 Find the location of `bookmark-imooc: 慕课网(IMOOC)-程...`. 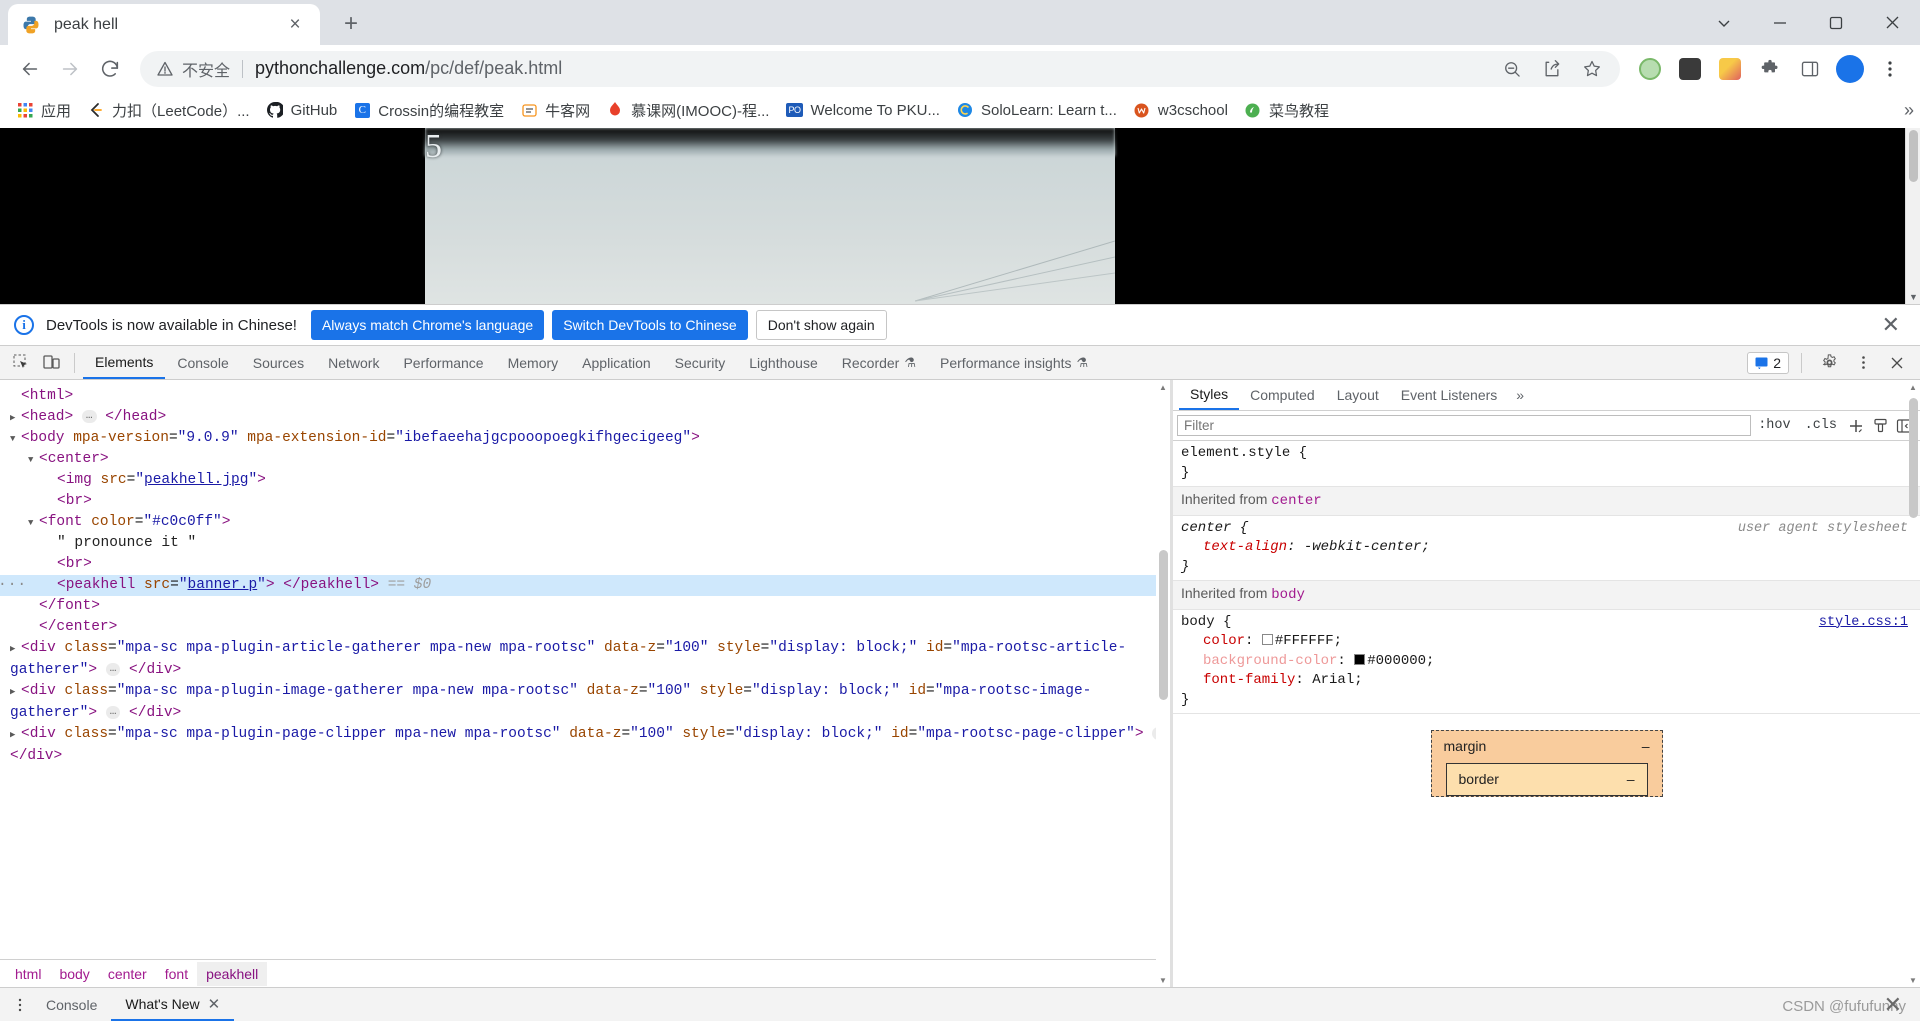

bookmark-imooc: 慕课网(IMOOC)-程... is located at coordinates (687, 110).